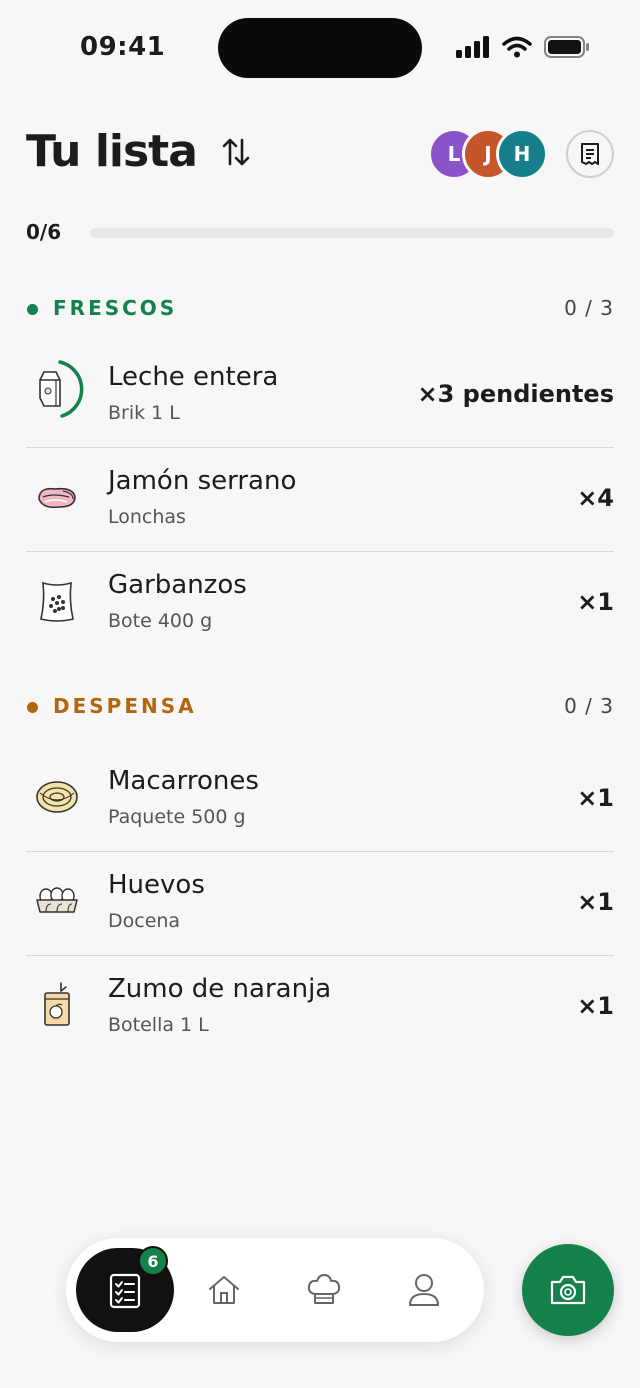 The height and width of the screenshot is (1388, 640). Describe the element at coordinates (595, 498) in the screenshot. I see `item-quantity: ×4` at that location.